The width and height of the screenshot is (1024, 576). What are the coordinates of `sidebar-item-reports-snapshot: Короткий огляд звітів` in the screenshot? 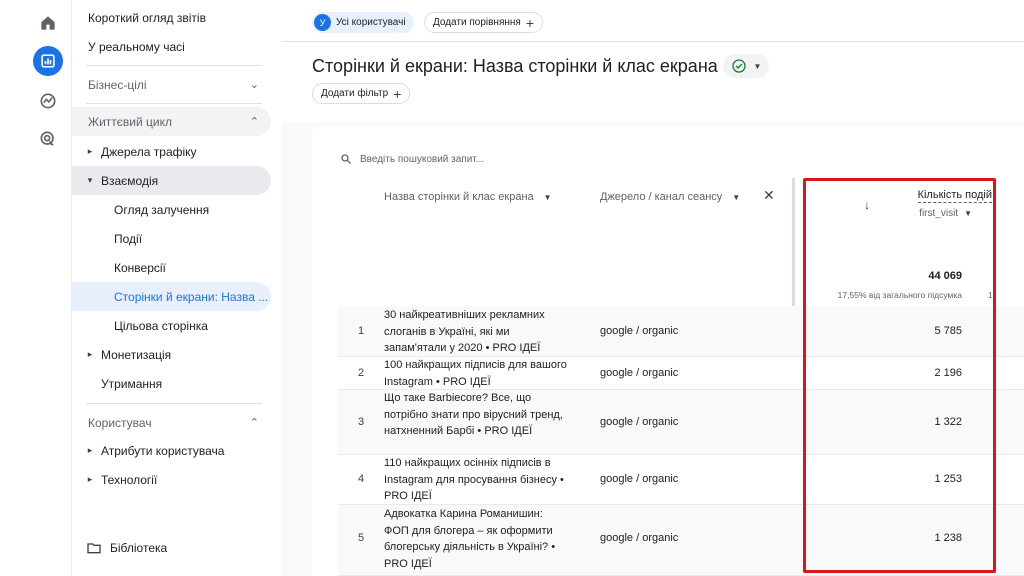 It's located at (171, 17).